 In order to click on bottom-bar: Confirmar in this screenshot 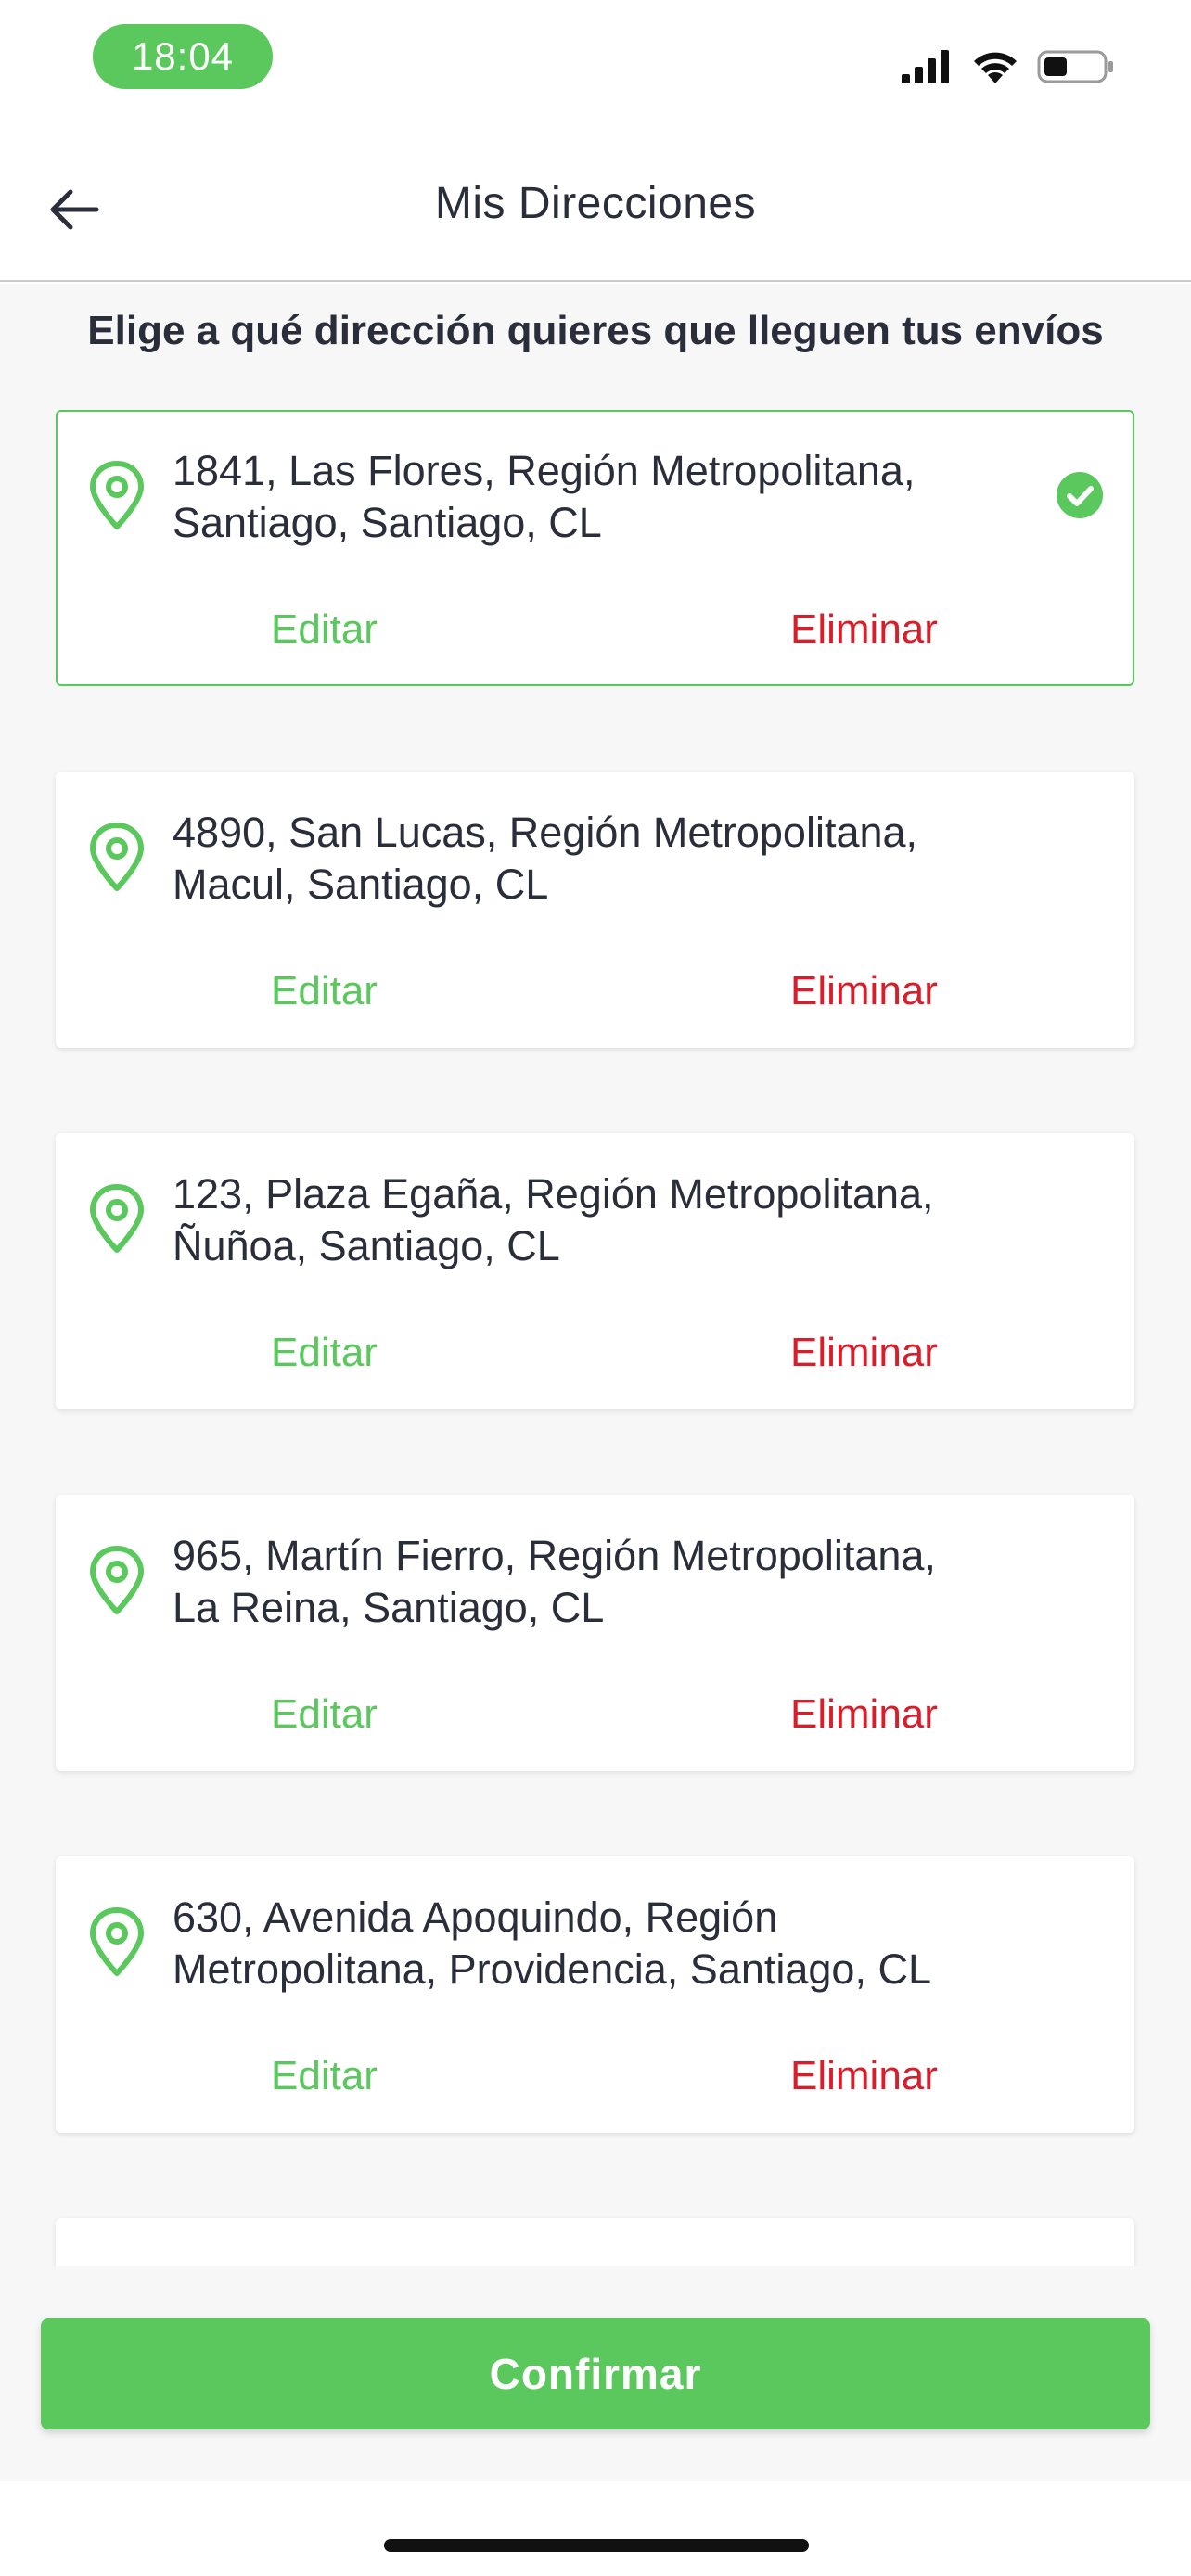, I will do `click(595, 2373)`.